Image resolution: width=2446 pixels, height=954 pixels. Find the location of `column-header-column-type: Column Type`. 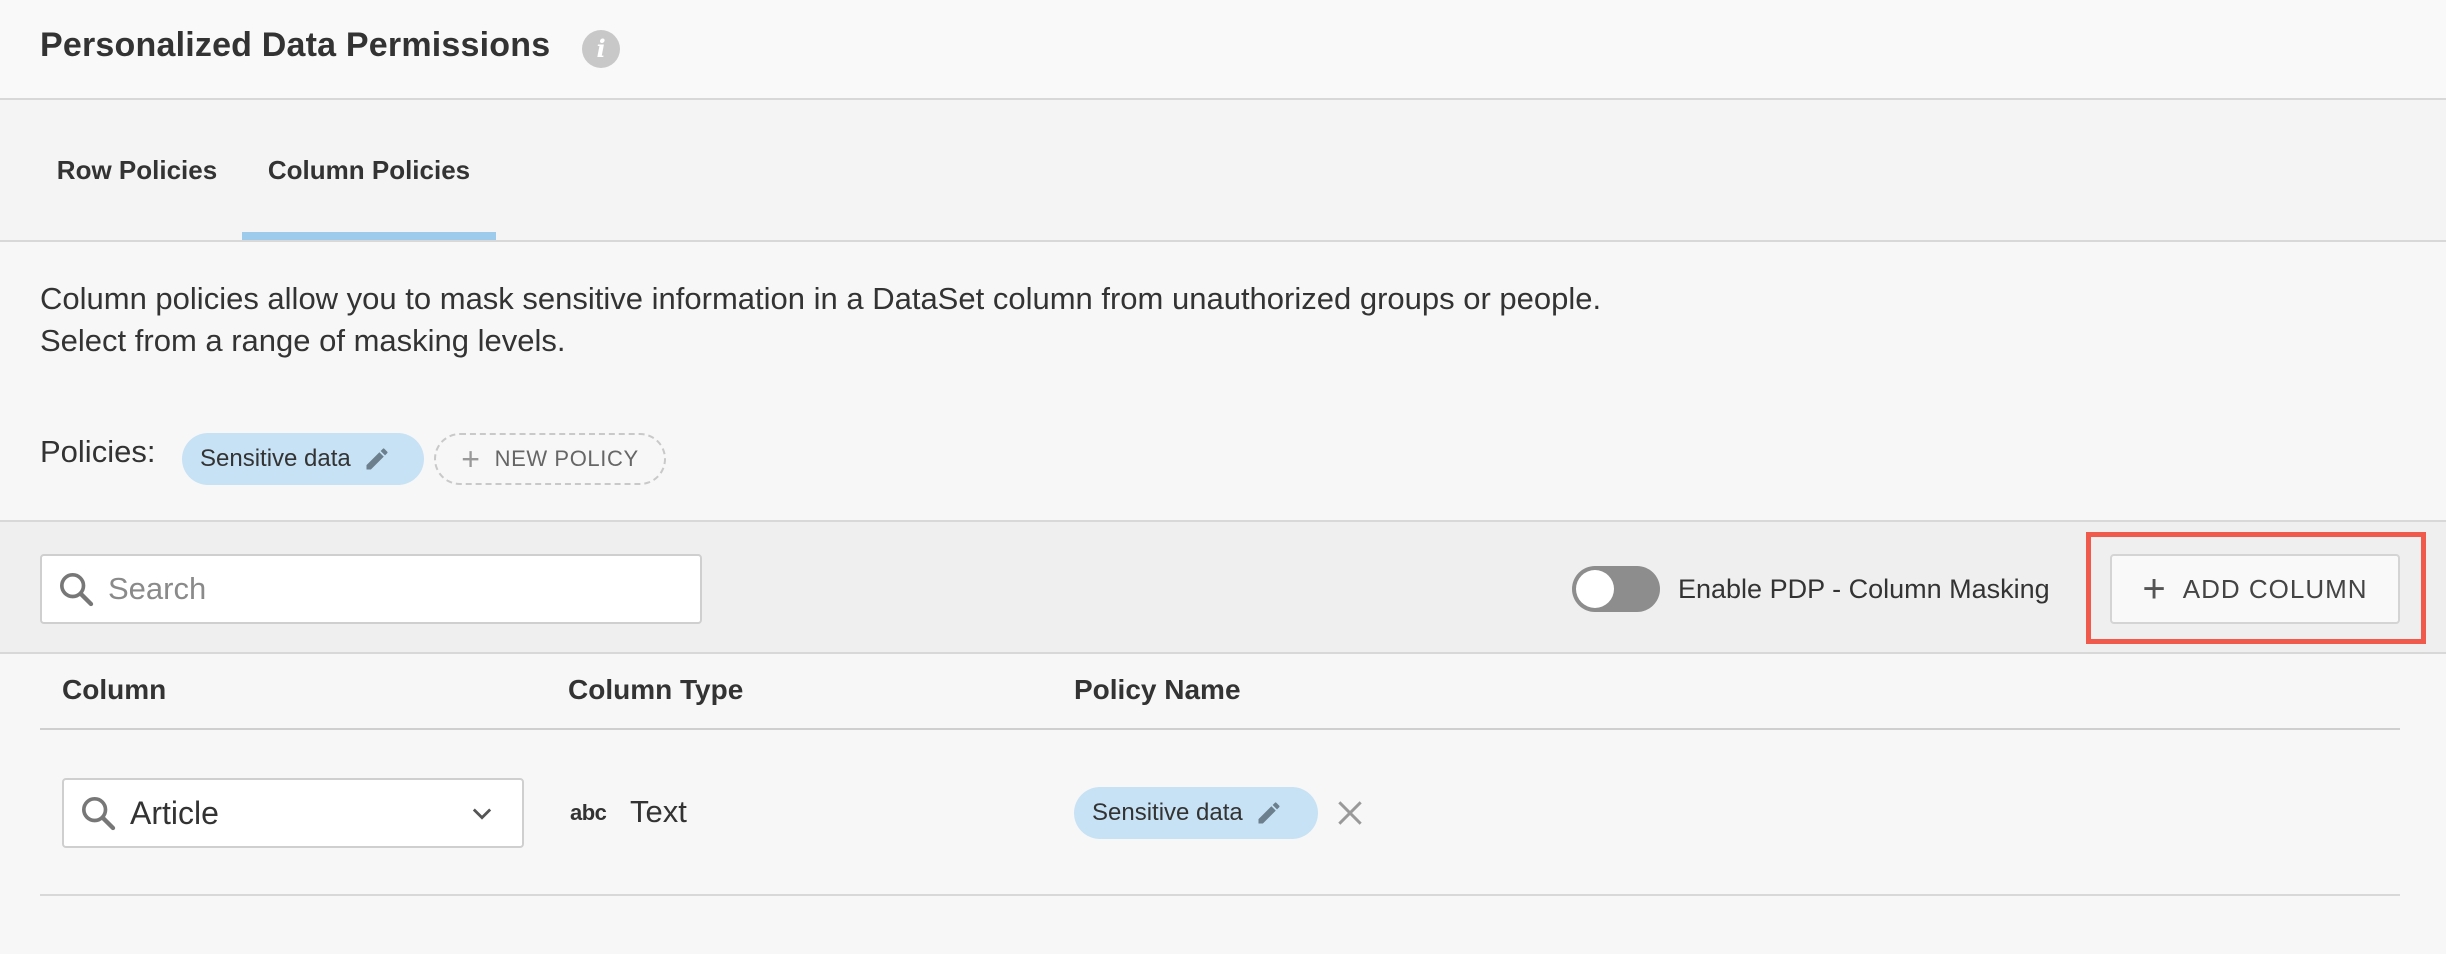

column-header-column-type: Column Type is located at coordinates (656, 689).